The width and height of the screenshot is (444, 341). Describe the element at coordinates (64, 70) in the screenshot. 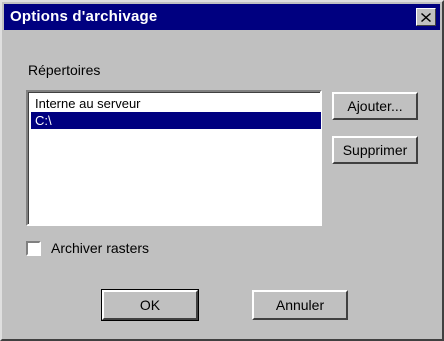

I see `directories-label: Répertoires` at that location.